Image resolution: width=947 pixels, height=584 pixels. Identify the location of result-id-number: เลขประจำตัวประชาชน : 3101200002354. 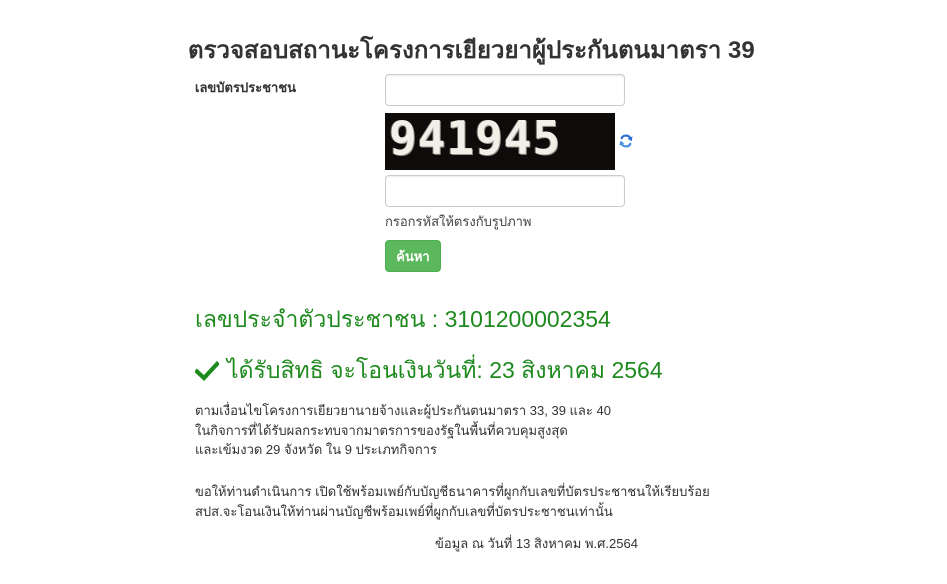
(403, 319).